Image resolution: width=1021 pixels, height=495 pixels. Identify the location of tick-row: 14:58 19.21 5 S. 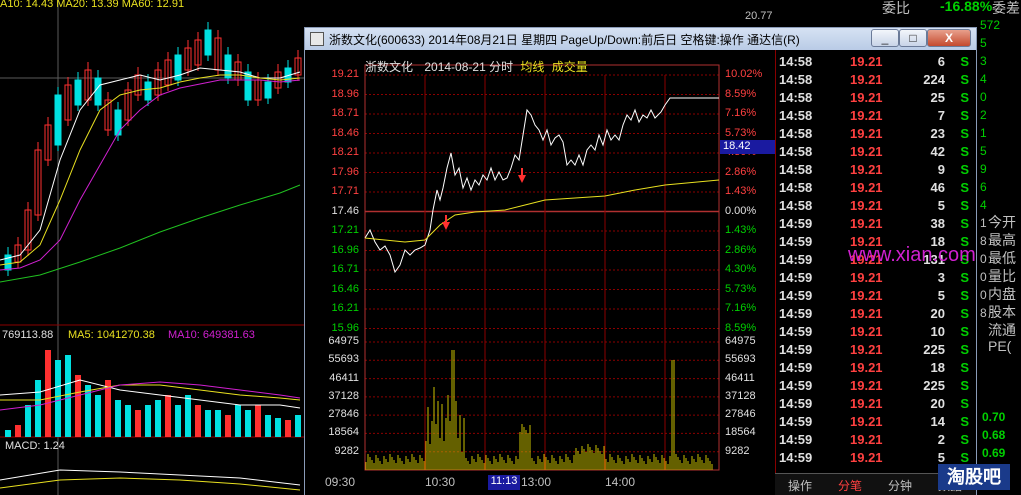
(876, 206).